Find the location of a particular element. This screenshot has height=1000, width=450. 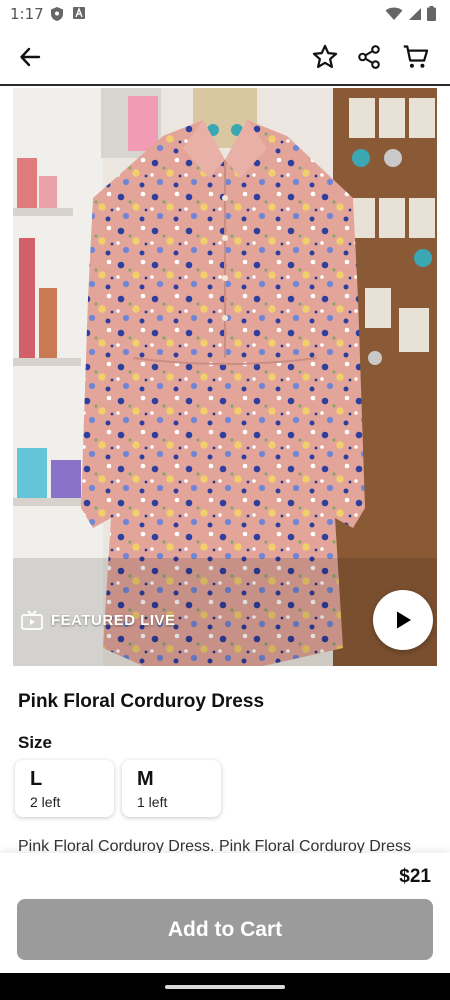

cart-icon is located at coordinates (416, 56).